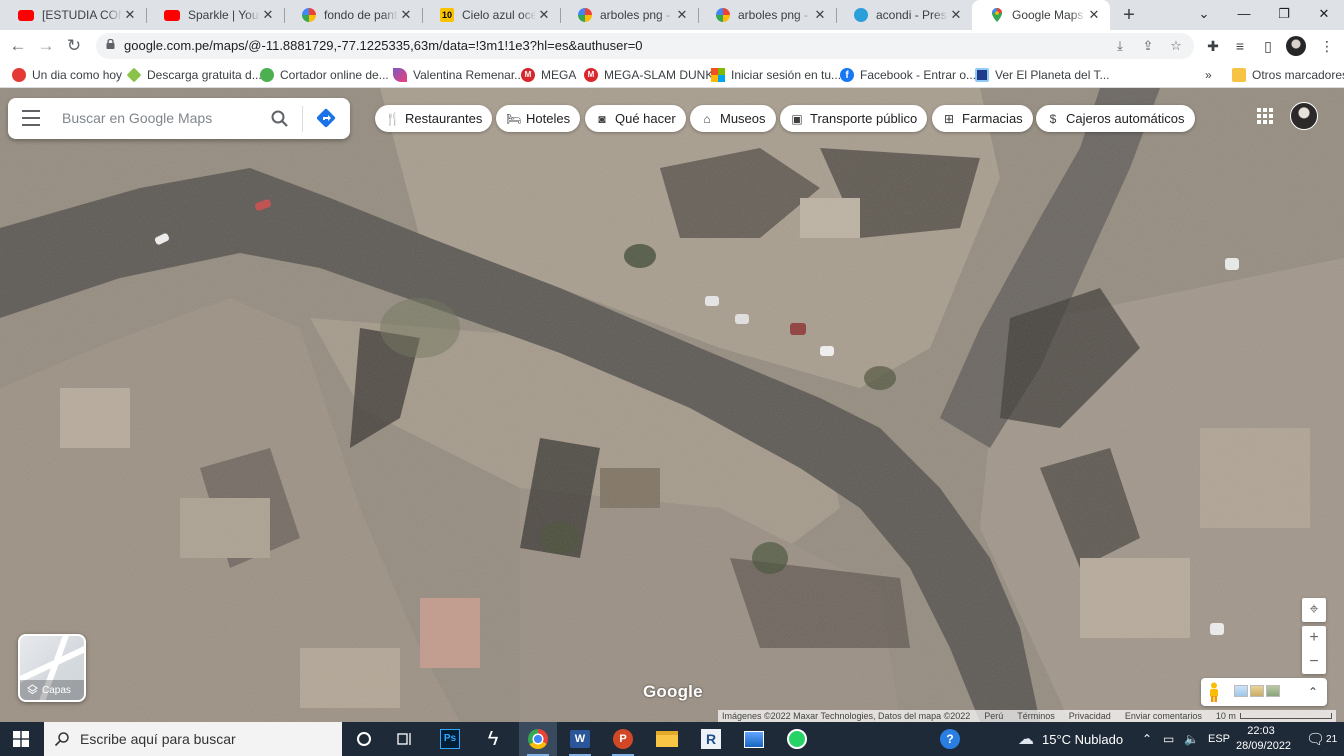 The image size is (1344, 756). What do you see at coordinates (1191, 739) in the screenshot?
I see `volume-icon: 🔈` at bounding box center [1191, 739].